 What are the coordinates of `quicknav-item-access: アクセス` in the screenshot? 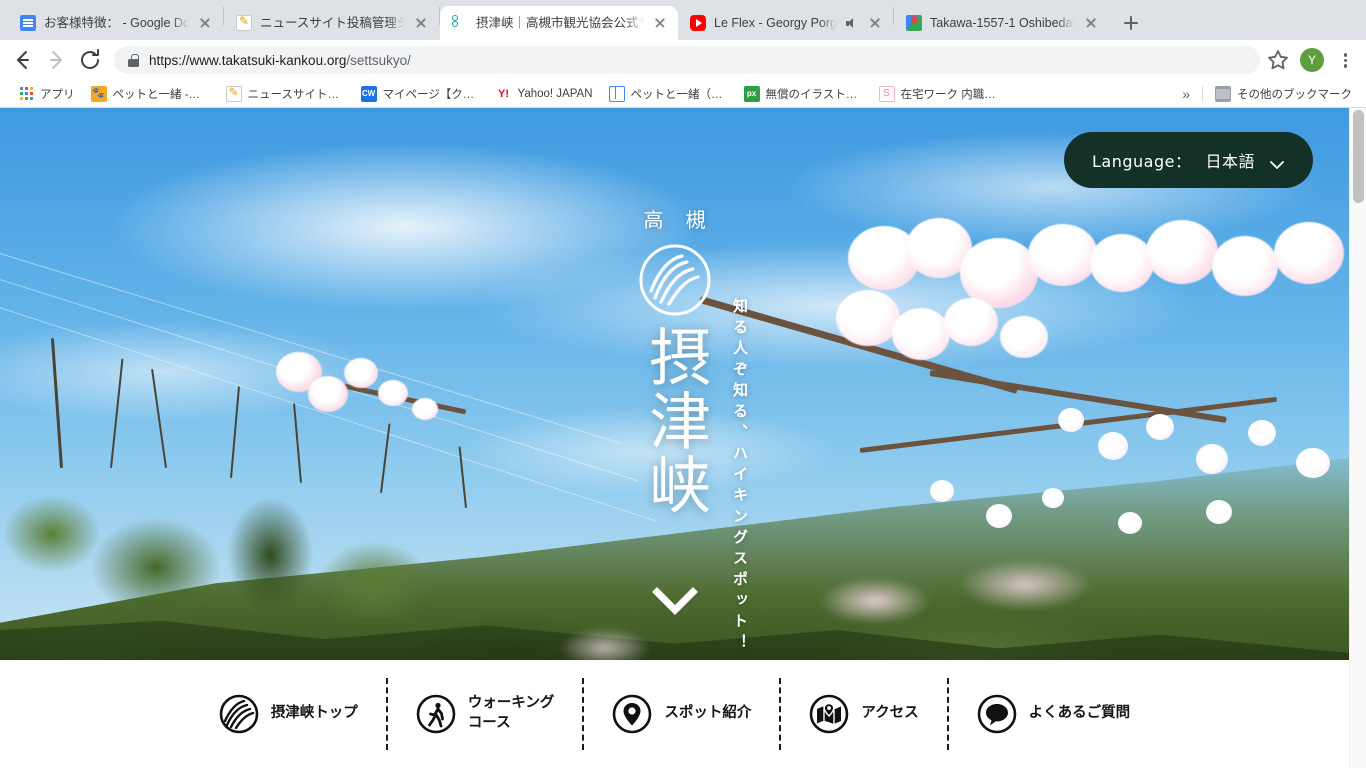 It's located at (863, 714).